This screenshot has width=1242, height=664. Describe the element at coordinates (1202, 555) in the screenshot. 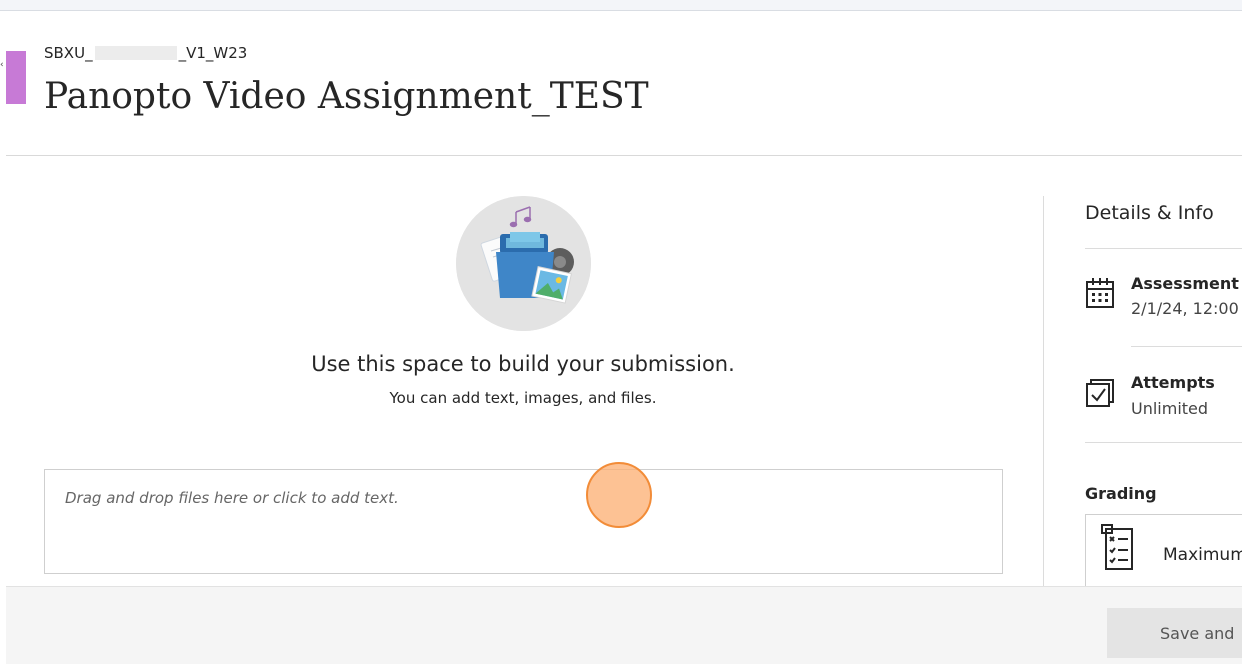

I see `max-points-label: Maximum` at that location.